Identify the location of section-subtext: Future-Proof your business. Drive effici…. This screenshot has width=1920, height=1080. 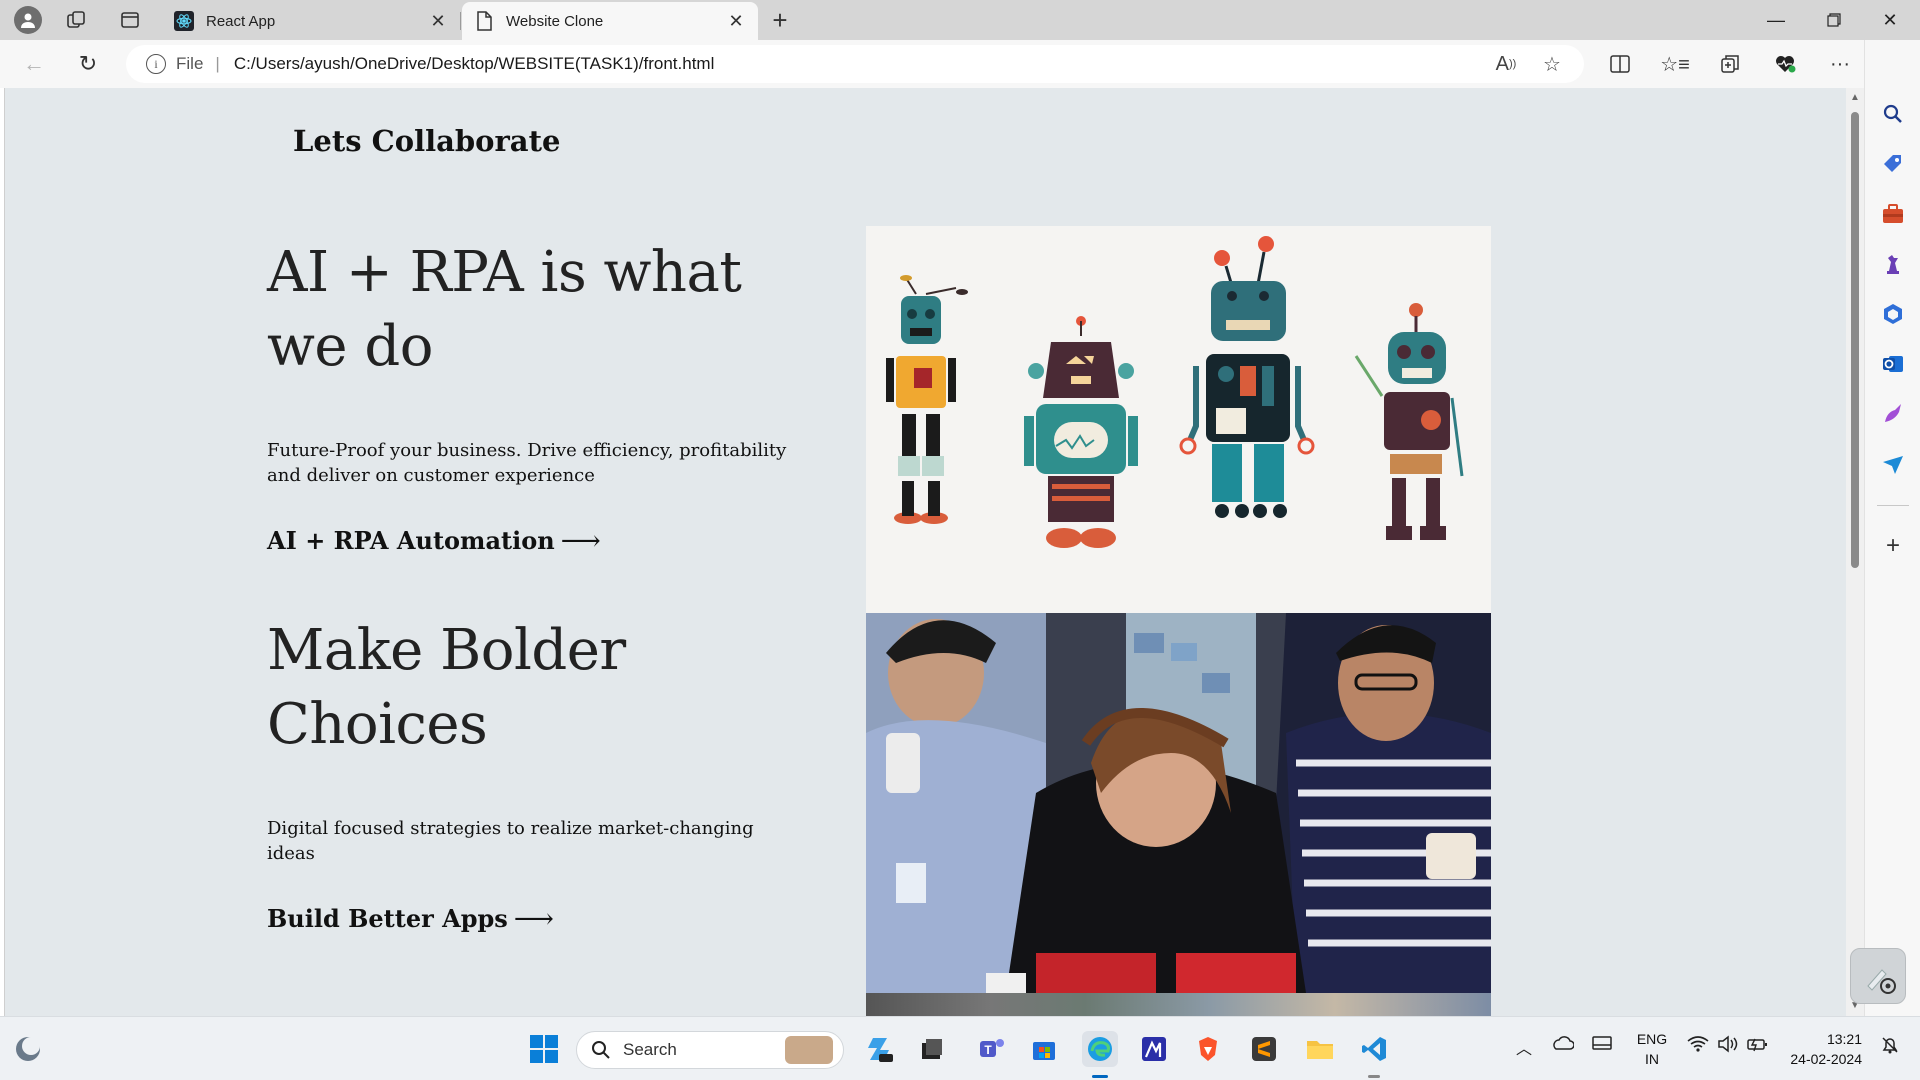
(527, 463).